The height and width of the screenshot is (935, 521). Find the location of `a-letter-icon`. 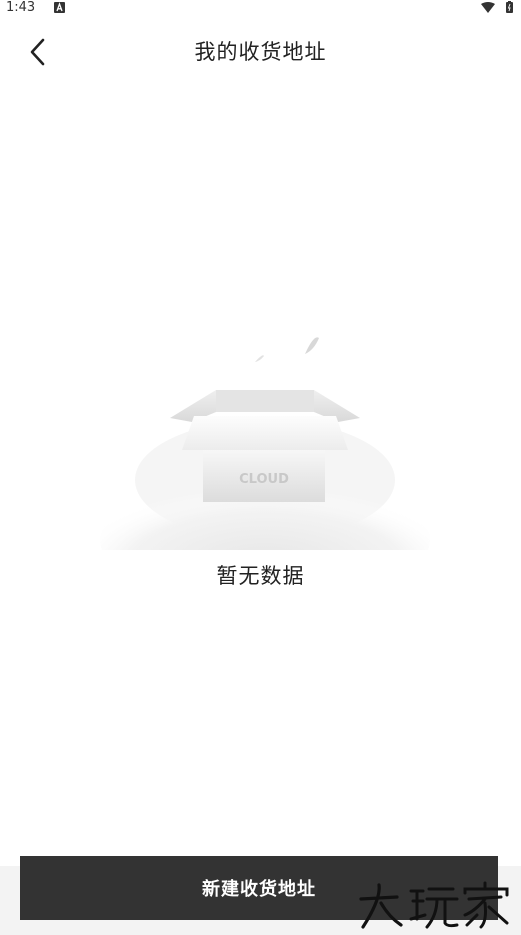

a-letter-icon is located at coordinates (59, 7).